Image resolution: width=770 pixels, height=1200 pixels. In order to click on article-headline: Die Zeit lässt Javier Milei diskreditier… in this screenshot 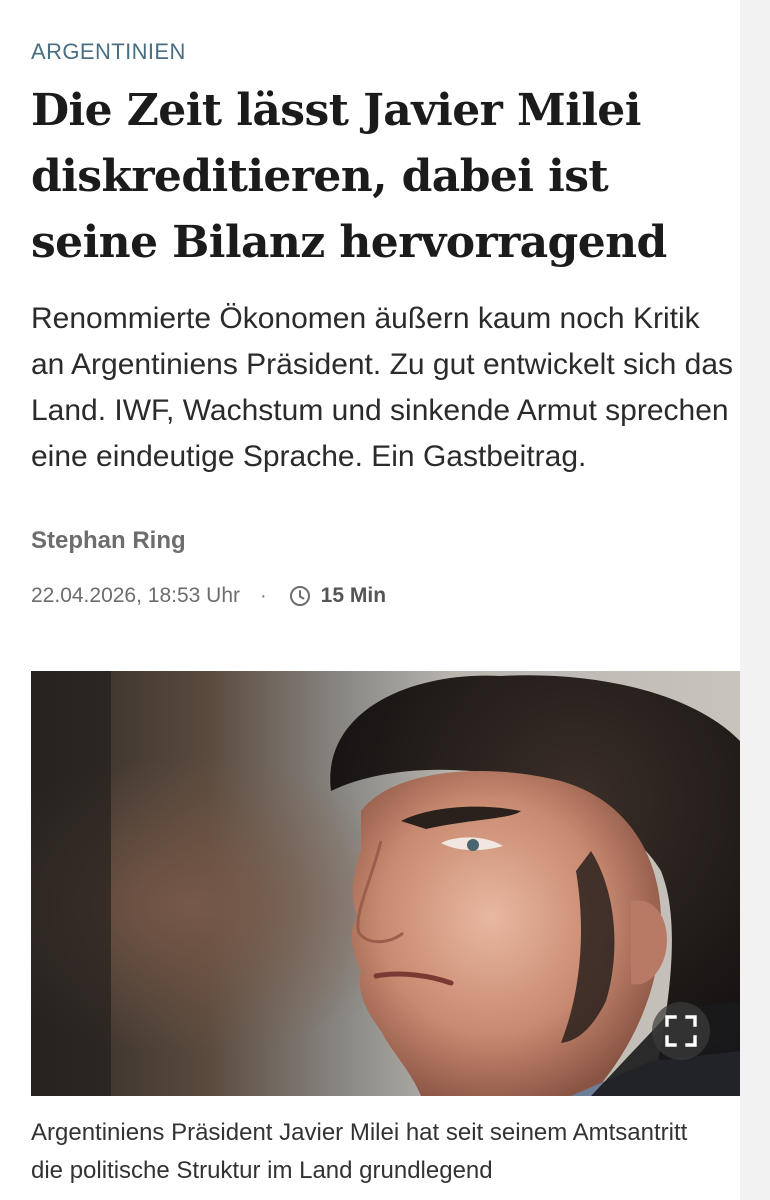, I will do `click(349, 176)`.